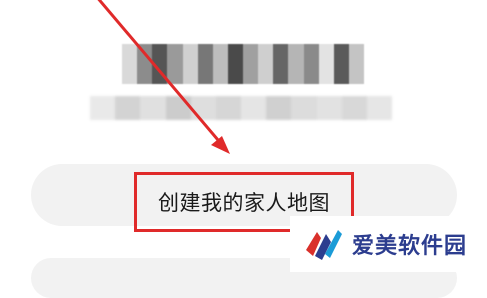  I want to click on blurred-title, so click(243, 64).